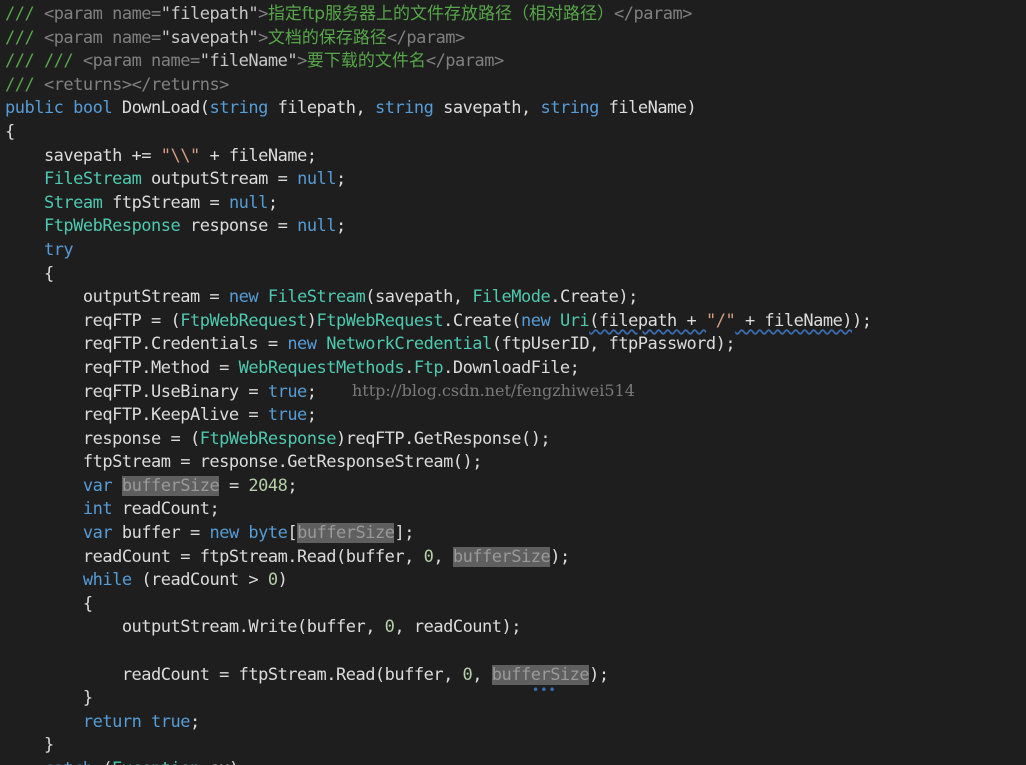 The width and height of the screenshot is (1026, 765). What do you see at coordinates (515, 723) in the screenshot?
I see `code-line: return true;` at bounding box center [515, 723].